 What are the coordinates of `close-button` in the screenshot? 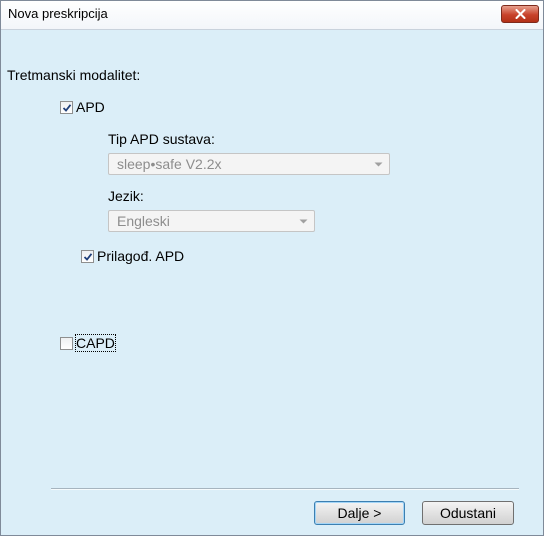 It's located at (520, 14).